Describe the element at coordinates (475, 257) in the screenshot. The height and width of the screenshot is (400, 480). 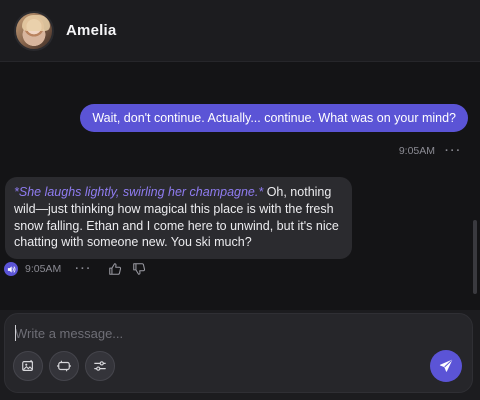
I see `scrollbar` at that location.